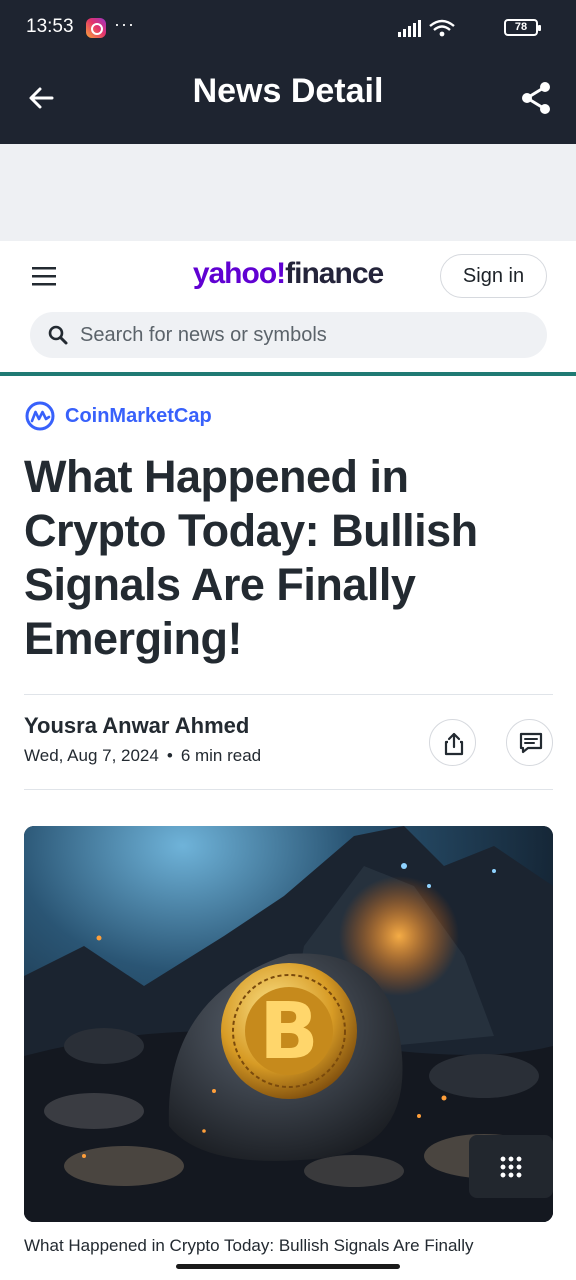  Describe the element at coordinates (522, 27) in the screenshot. I see `battery-icon: 78` at that location.